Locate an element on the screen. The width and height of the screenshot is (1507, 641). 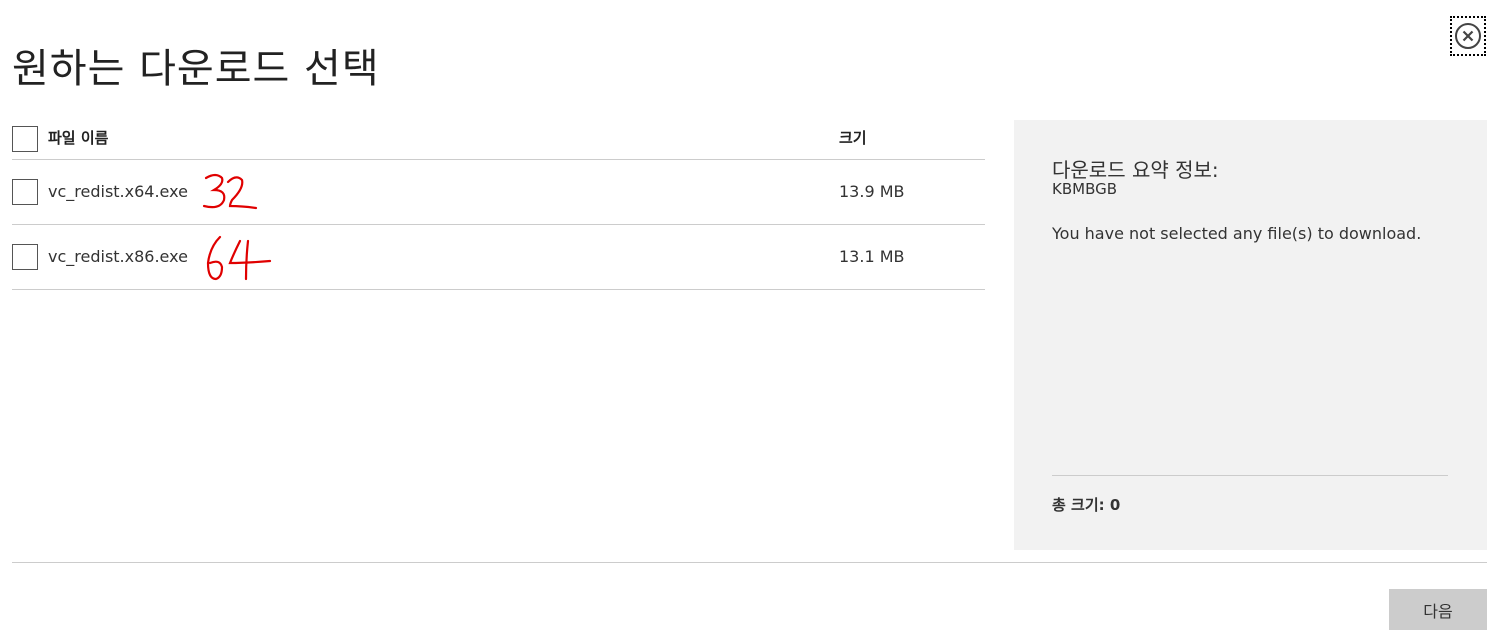
next-button: 다음 is located at coordinates (1438, 609).